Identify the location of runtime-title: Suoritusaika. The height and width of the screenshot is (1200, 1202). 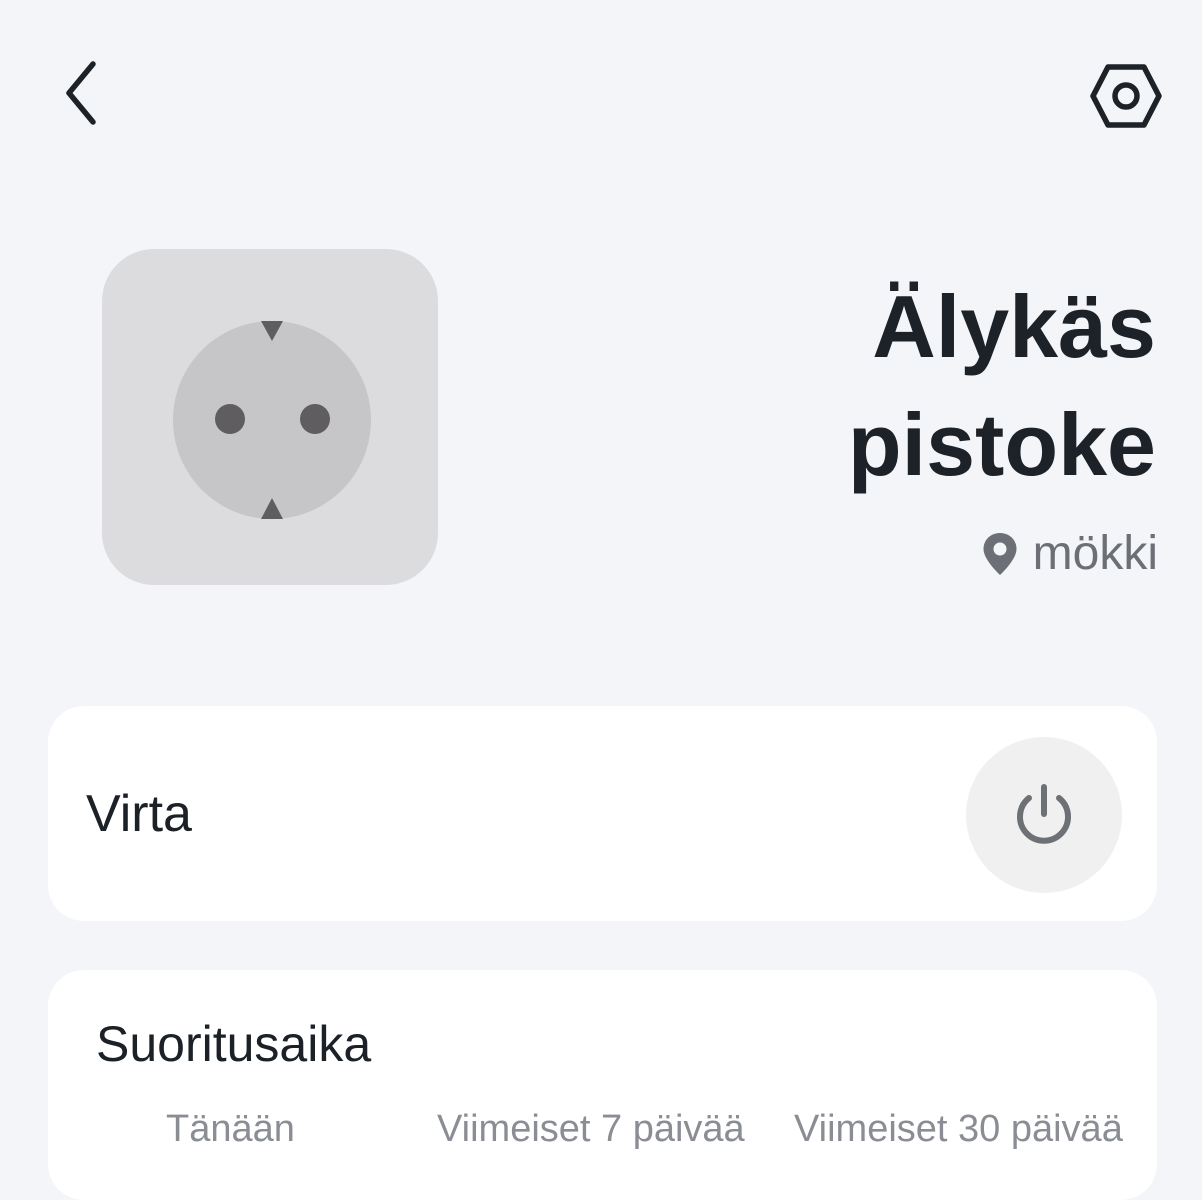
(234, 1044).